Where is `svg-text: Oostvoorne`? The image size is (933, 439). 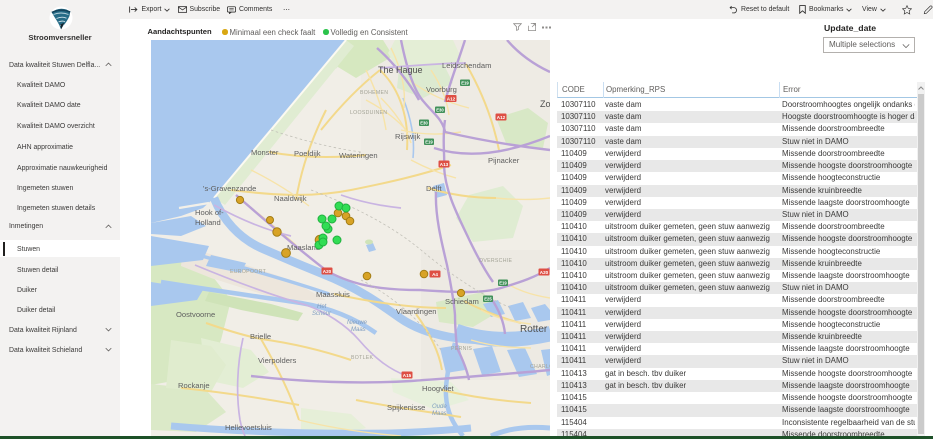 svg-text: Oostvoorne is located at coordinates (195, 314).